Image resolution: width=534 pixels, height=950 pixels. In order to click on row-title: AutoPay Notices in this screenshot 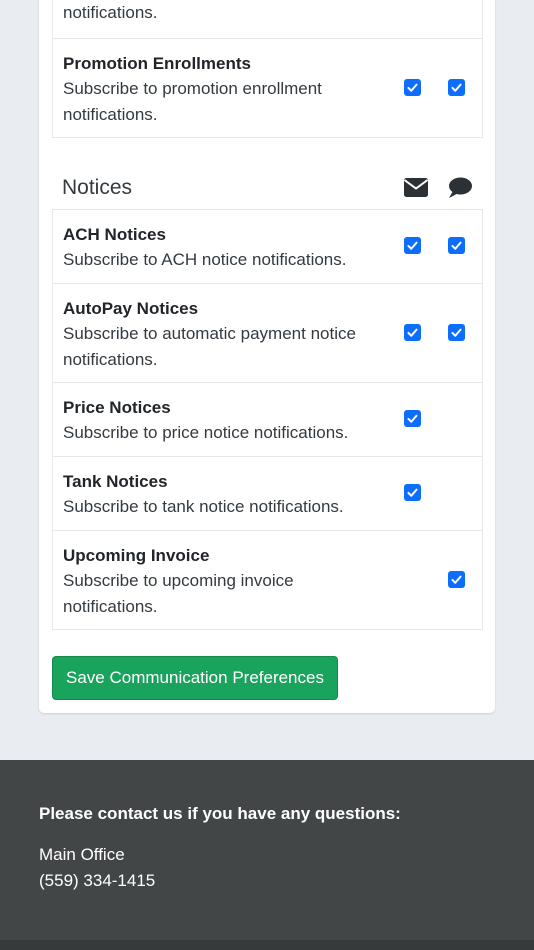, I will do `click(131, 308)`.